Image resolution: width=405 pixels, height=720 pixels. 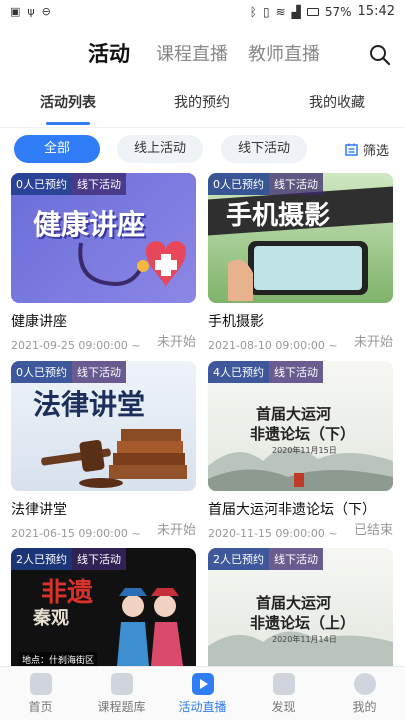 What do you see at coordinates (373, 530) in the screenshot?
I see `card-status: 已结束` at bounding box center [373, 530].